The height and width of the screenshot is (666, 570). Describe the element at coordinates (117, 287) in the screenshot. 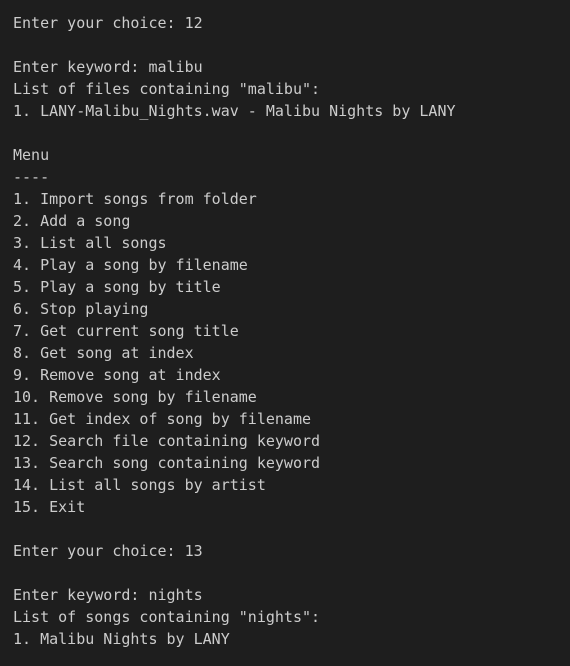

I see `menu-item-play-by-title: 5. Play a song by title` at that location.